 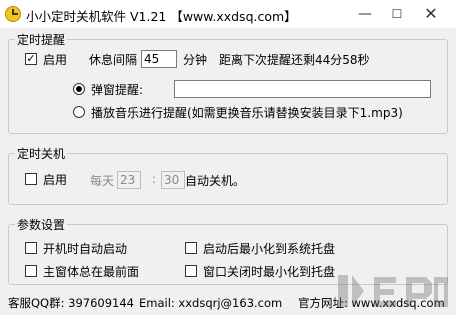 What do you see at coordinates (91, 272) in the screenshot?
I see `always-on-top-label: 主窗体总在最前面` at bounding box center [91, 272].